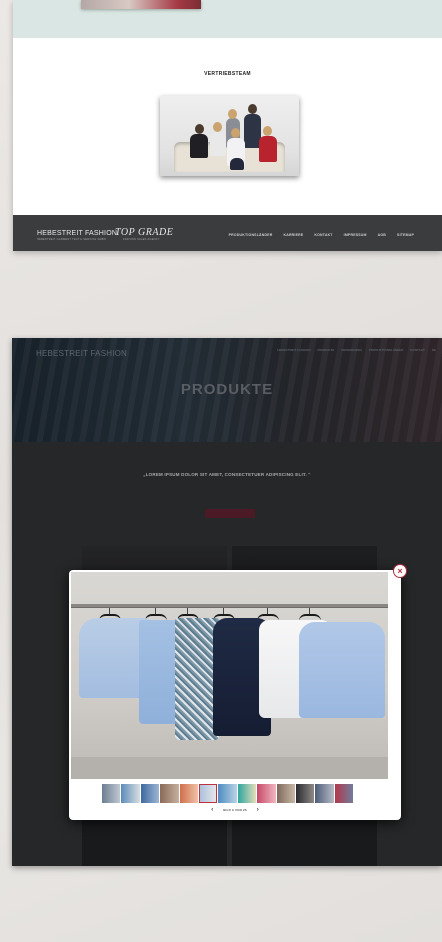  Describe the element at coordinates (141, 239) in the screenshot. I see `top-grade-logo-subtitle: FASHION SALES AGENCY` at that location.